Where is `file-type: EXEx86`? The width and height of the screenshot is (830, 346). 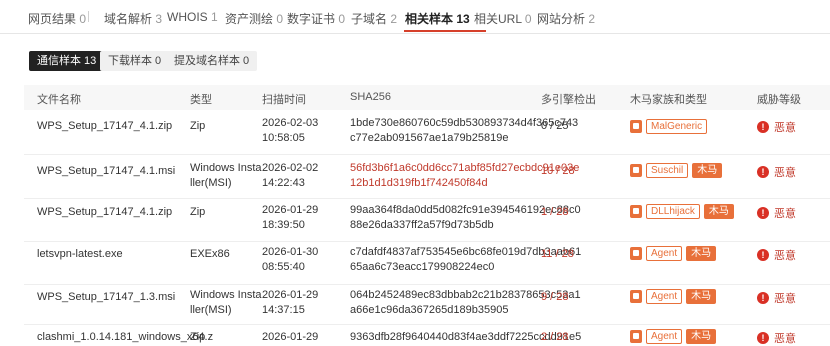
file-type: EXEx86 is located at coordinates (210, 254).